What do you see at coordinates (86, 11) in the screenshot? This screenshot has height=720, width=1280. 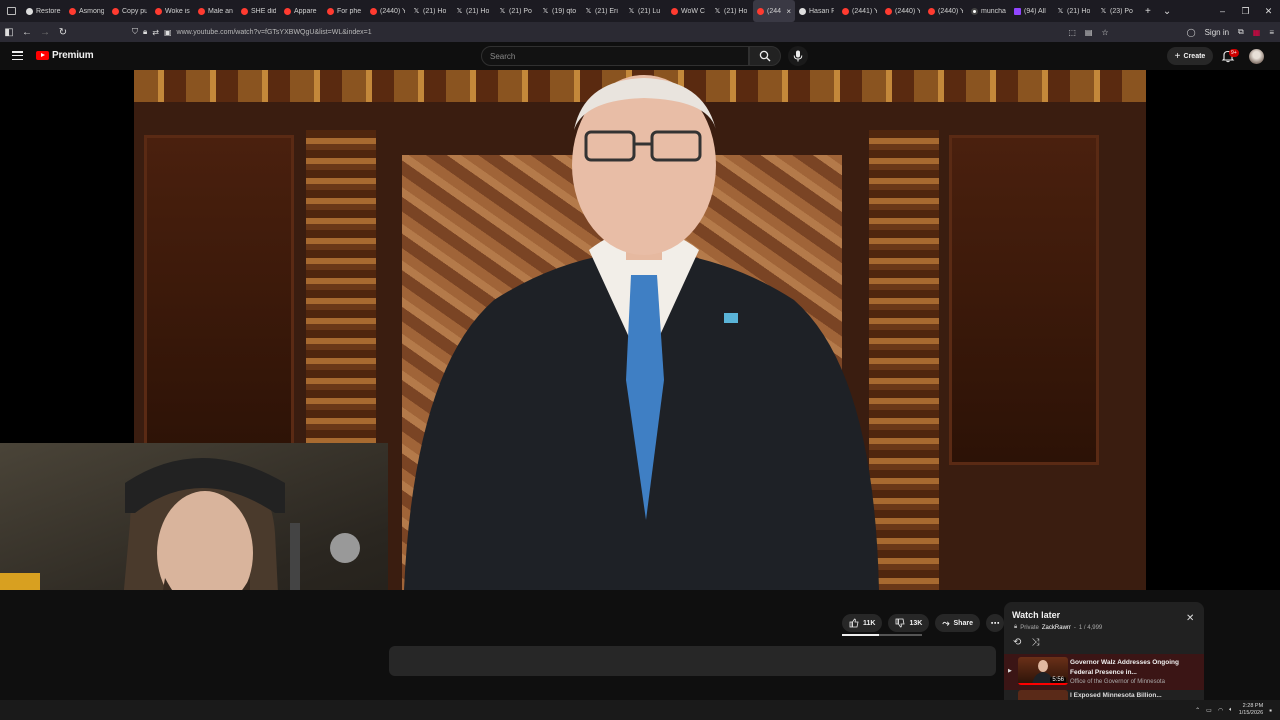 I see `browser-tab: Asmong` at bounding box center [86, 11].